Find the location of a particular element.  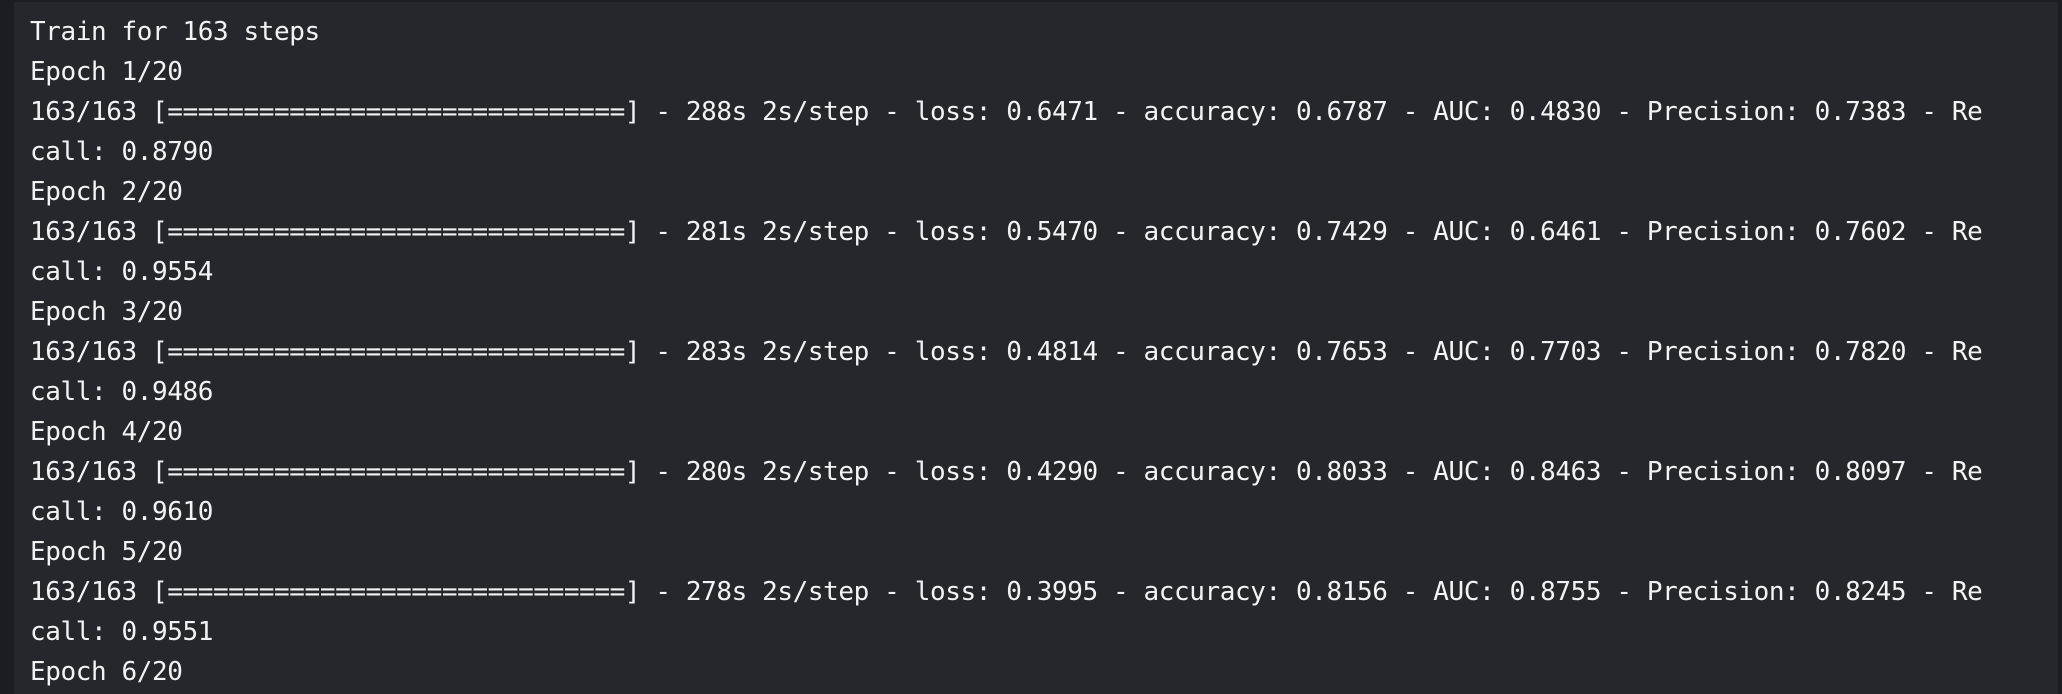

console-line: call: 0.9486 is located at coordinates (122, 392).